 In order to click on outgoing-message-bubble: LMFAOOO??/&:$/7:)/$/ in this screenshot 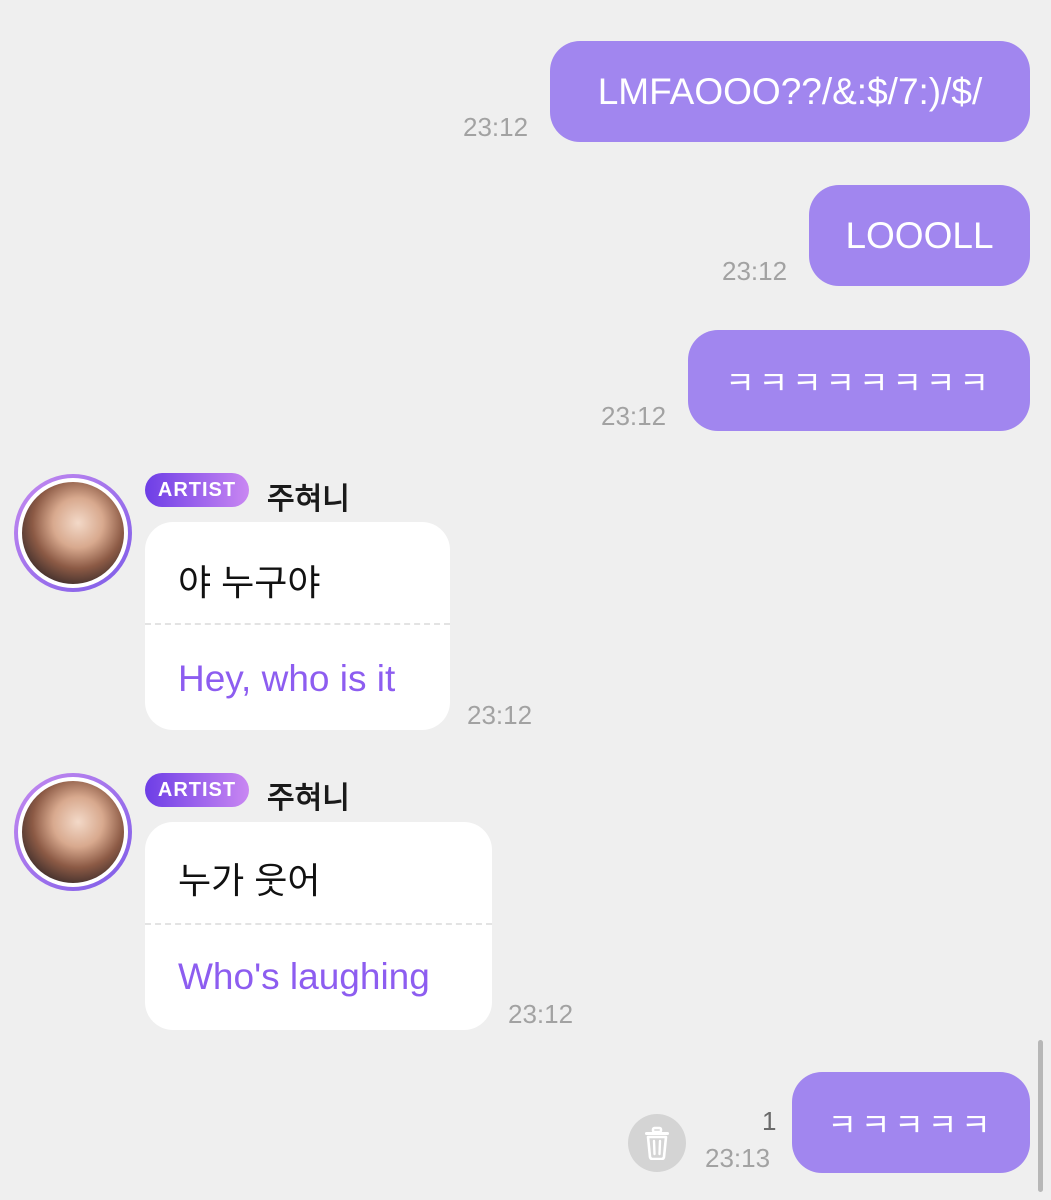, I will do `click(790, 91)`.